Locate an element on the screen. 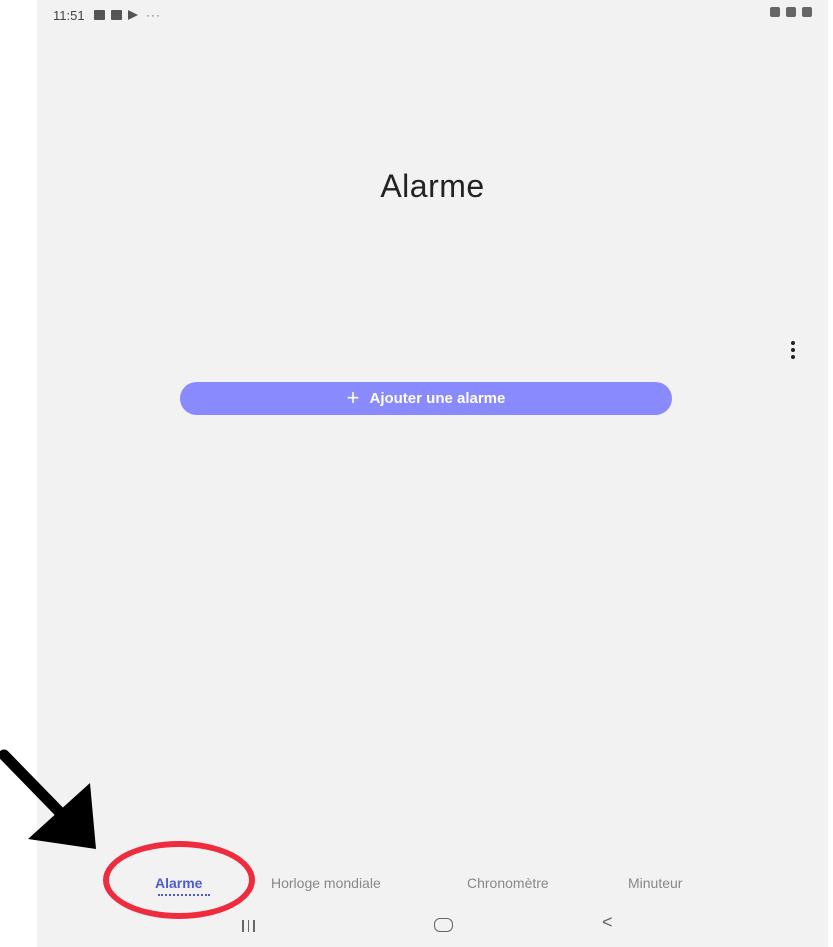 The image size is (833, 947). status-bar: 11:51 ··· is located at coordinates (432, 14).